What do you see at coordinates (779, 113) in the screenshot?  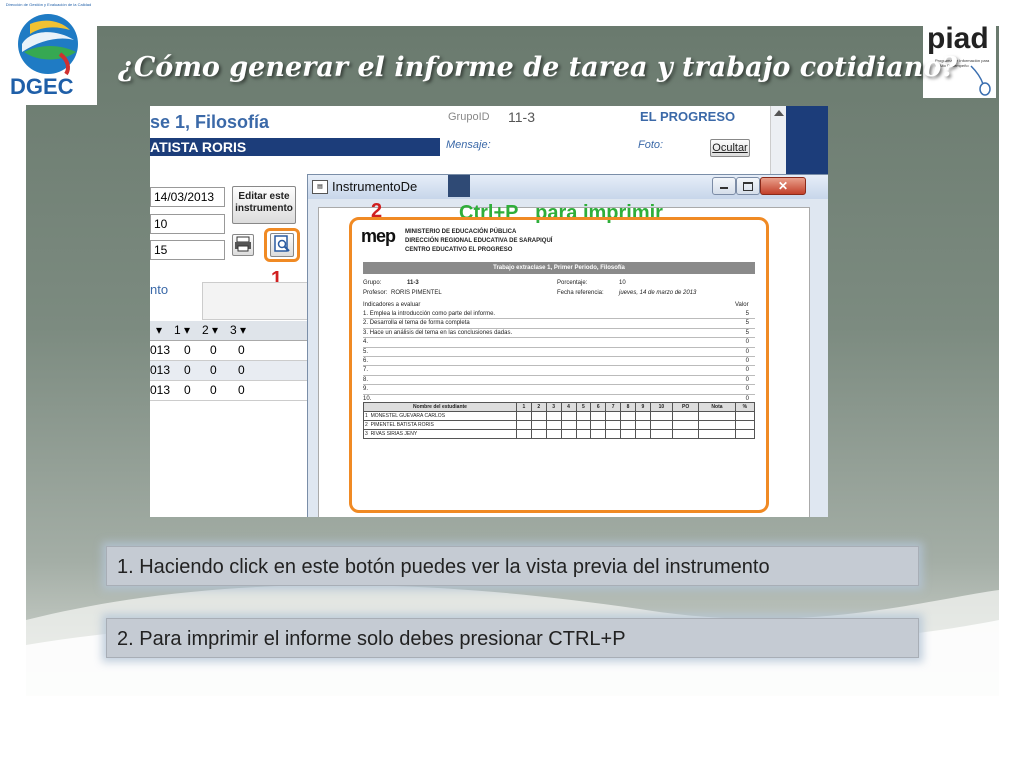 I see `scroll-up-arrow-icon` at bounding box center [779, 113].